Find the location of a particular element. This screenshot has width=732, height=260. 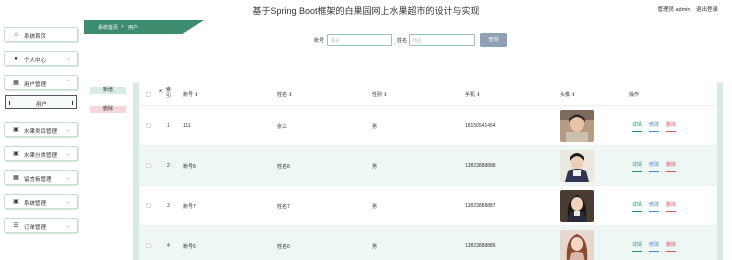

breadcrumb-home: 系统首页 is located at coordinates (108, 27).